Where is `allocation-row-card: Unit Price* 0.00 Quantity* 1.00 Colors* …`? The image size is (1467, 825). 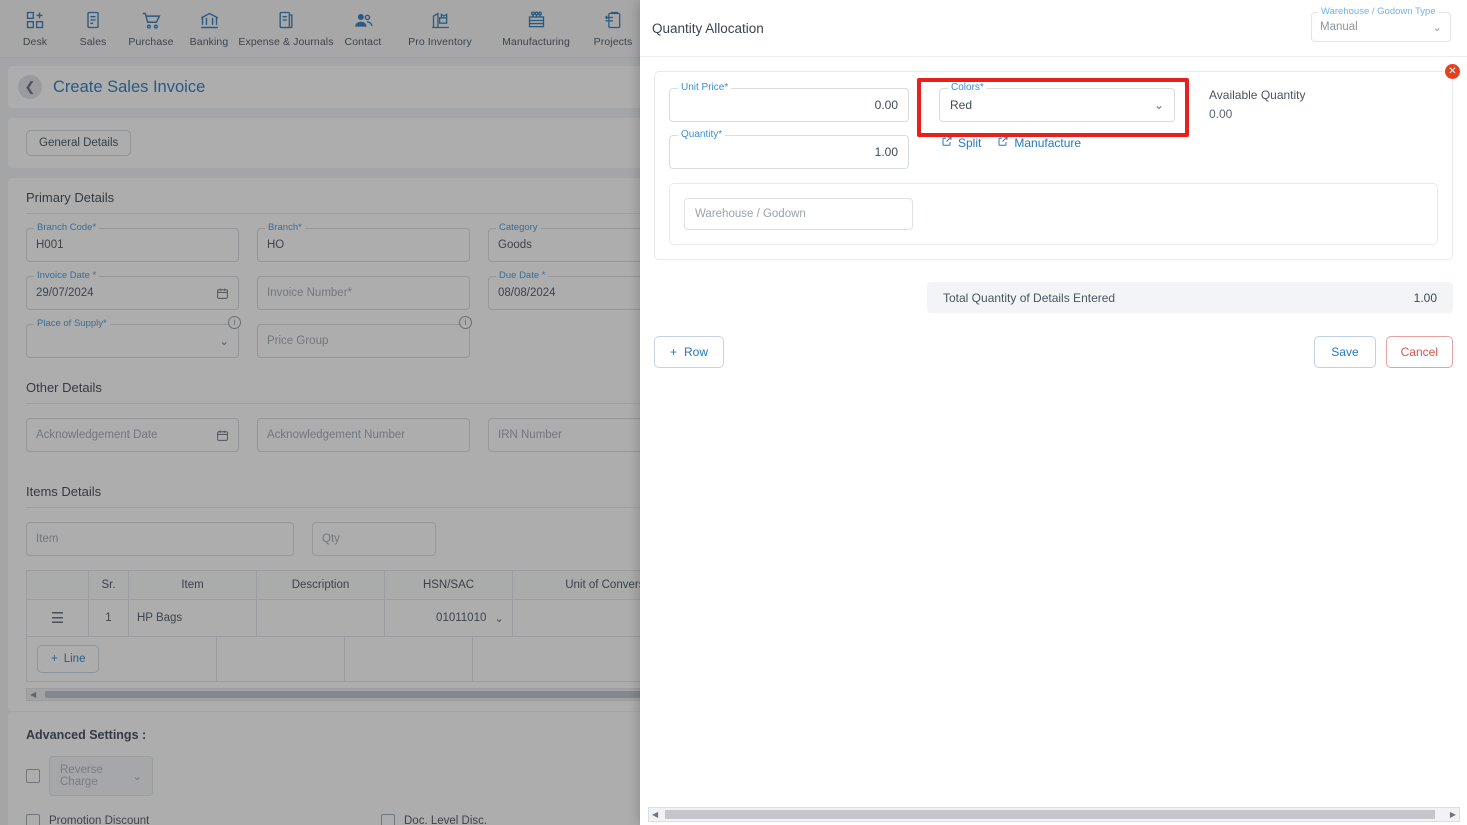
allocation-row-card: Unit Price* 0.00 Quantity* 1.00 Colors* … is located at coordinates (1053, 165).